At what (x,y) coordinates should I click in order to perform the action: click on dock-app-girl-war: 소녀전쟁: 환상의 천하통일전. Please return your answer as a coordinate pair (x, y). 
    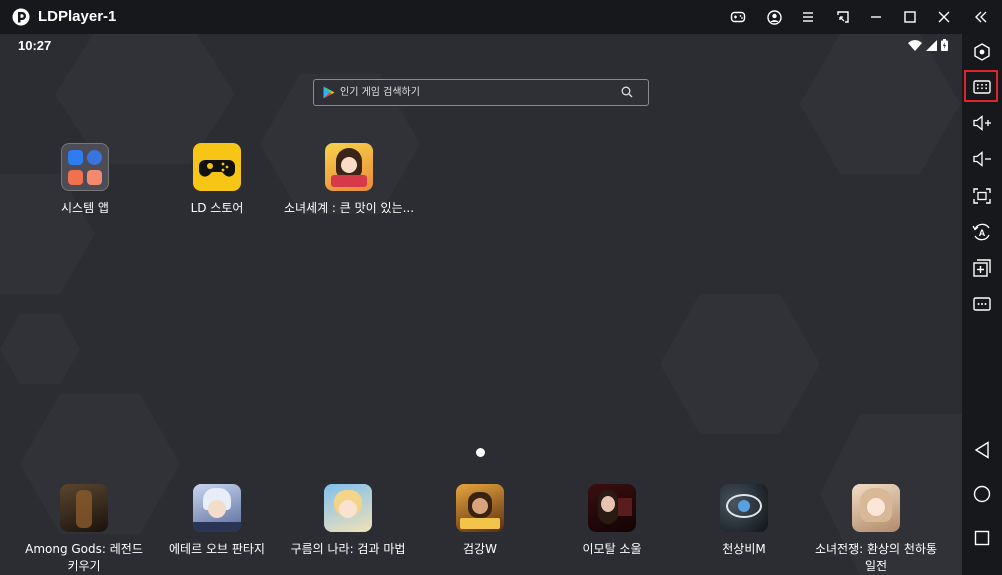
    Looking at the image, I should click on (876, 529).